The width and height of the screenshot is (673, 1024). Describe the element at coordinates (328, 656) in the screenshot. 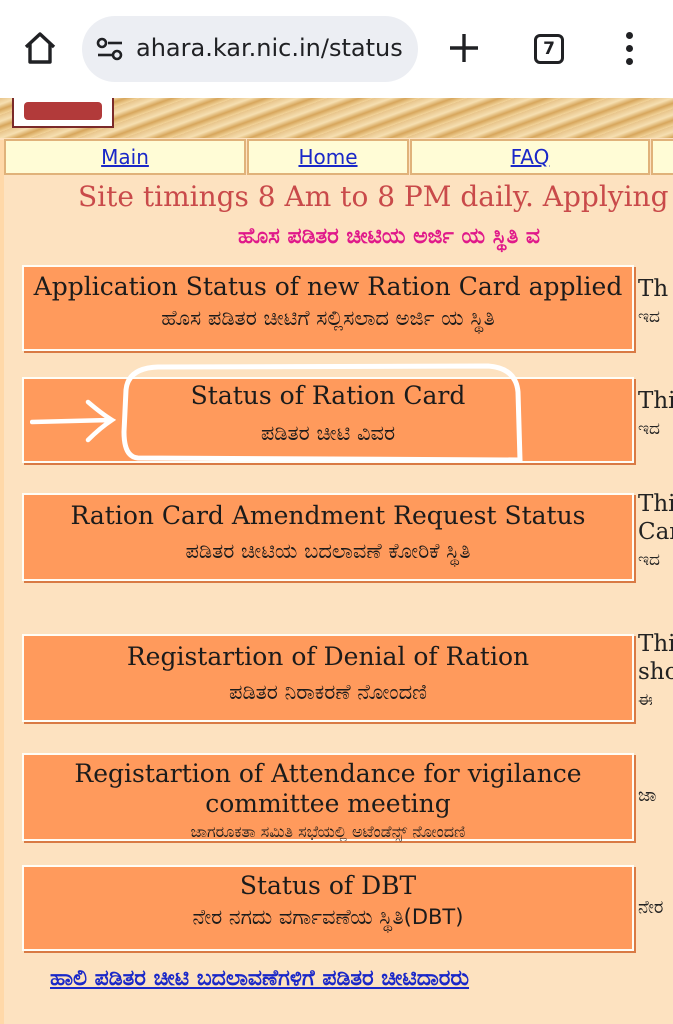

I see `row-title: Registartion of Denial of Ration` at that location.